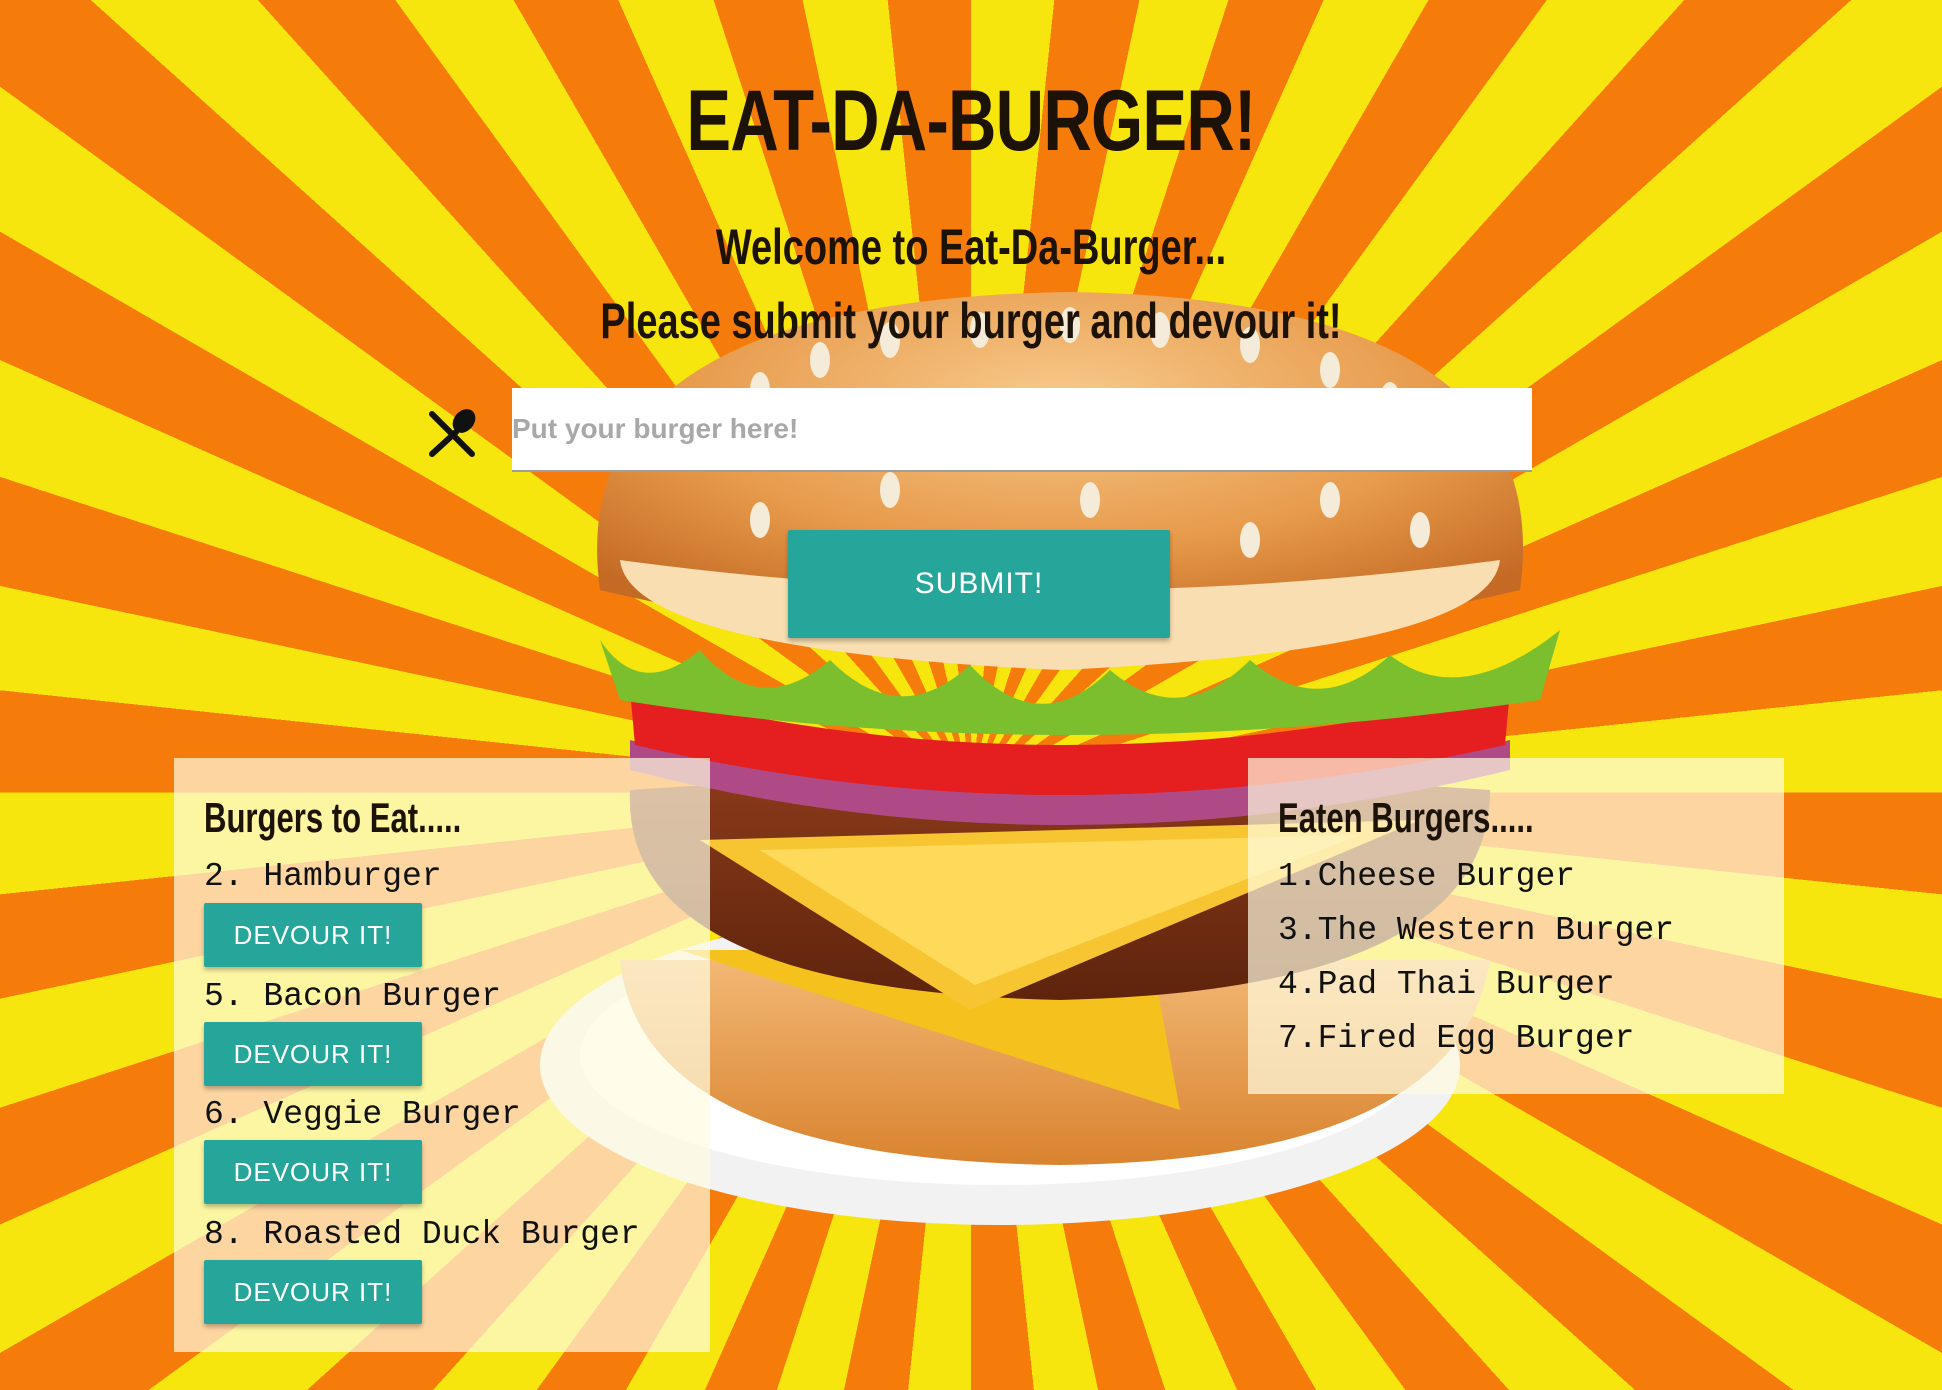  What do you see at coordinates (971, 321) in the screenshot?
I see `prompt-text: Please submit your burger and devour it!` at bounding box center [971, 321].